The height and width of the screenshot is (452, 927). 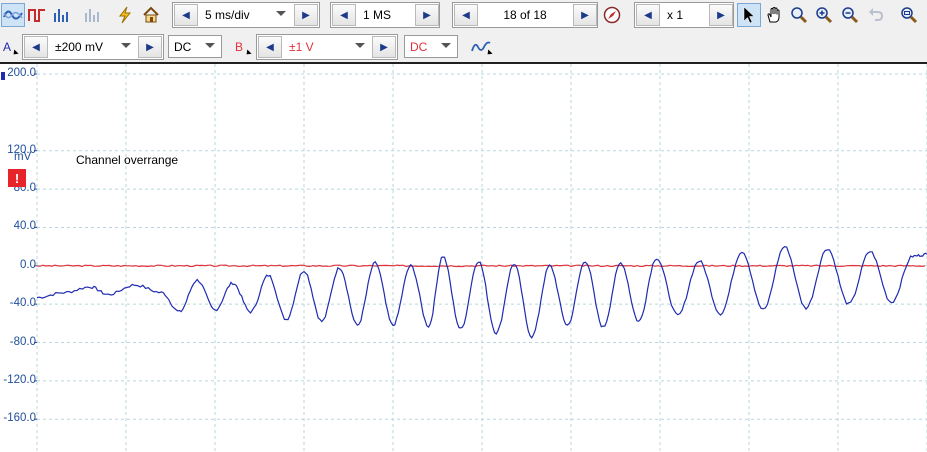 I want to click on spectrum-mode-icon, so click(x=61, y=15).